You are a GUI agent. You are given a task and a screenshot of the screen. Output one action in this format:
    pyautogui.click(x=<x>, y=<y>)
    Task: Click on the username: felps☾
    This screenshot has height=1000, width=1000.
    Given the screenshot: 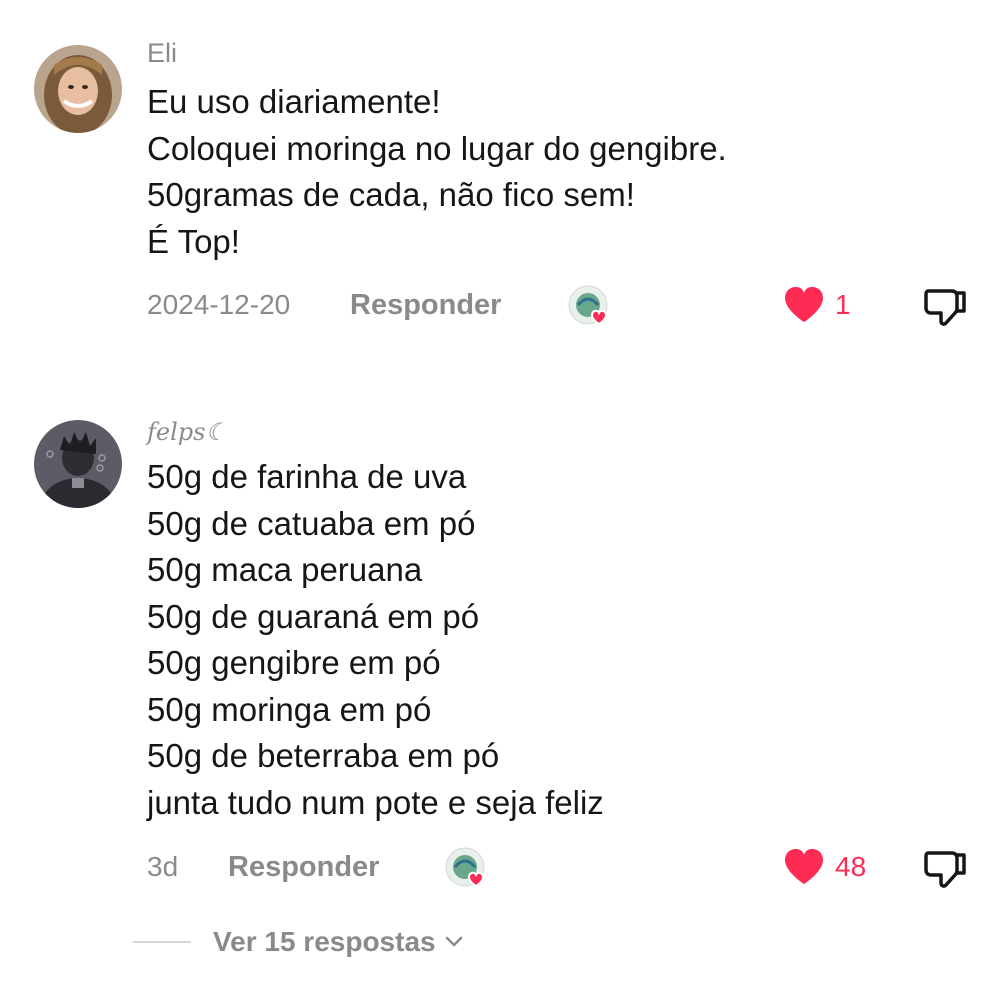 What is the action you would take?
    pyautogui.click(x=187, y=432)
    